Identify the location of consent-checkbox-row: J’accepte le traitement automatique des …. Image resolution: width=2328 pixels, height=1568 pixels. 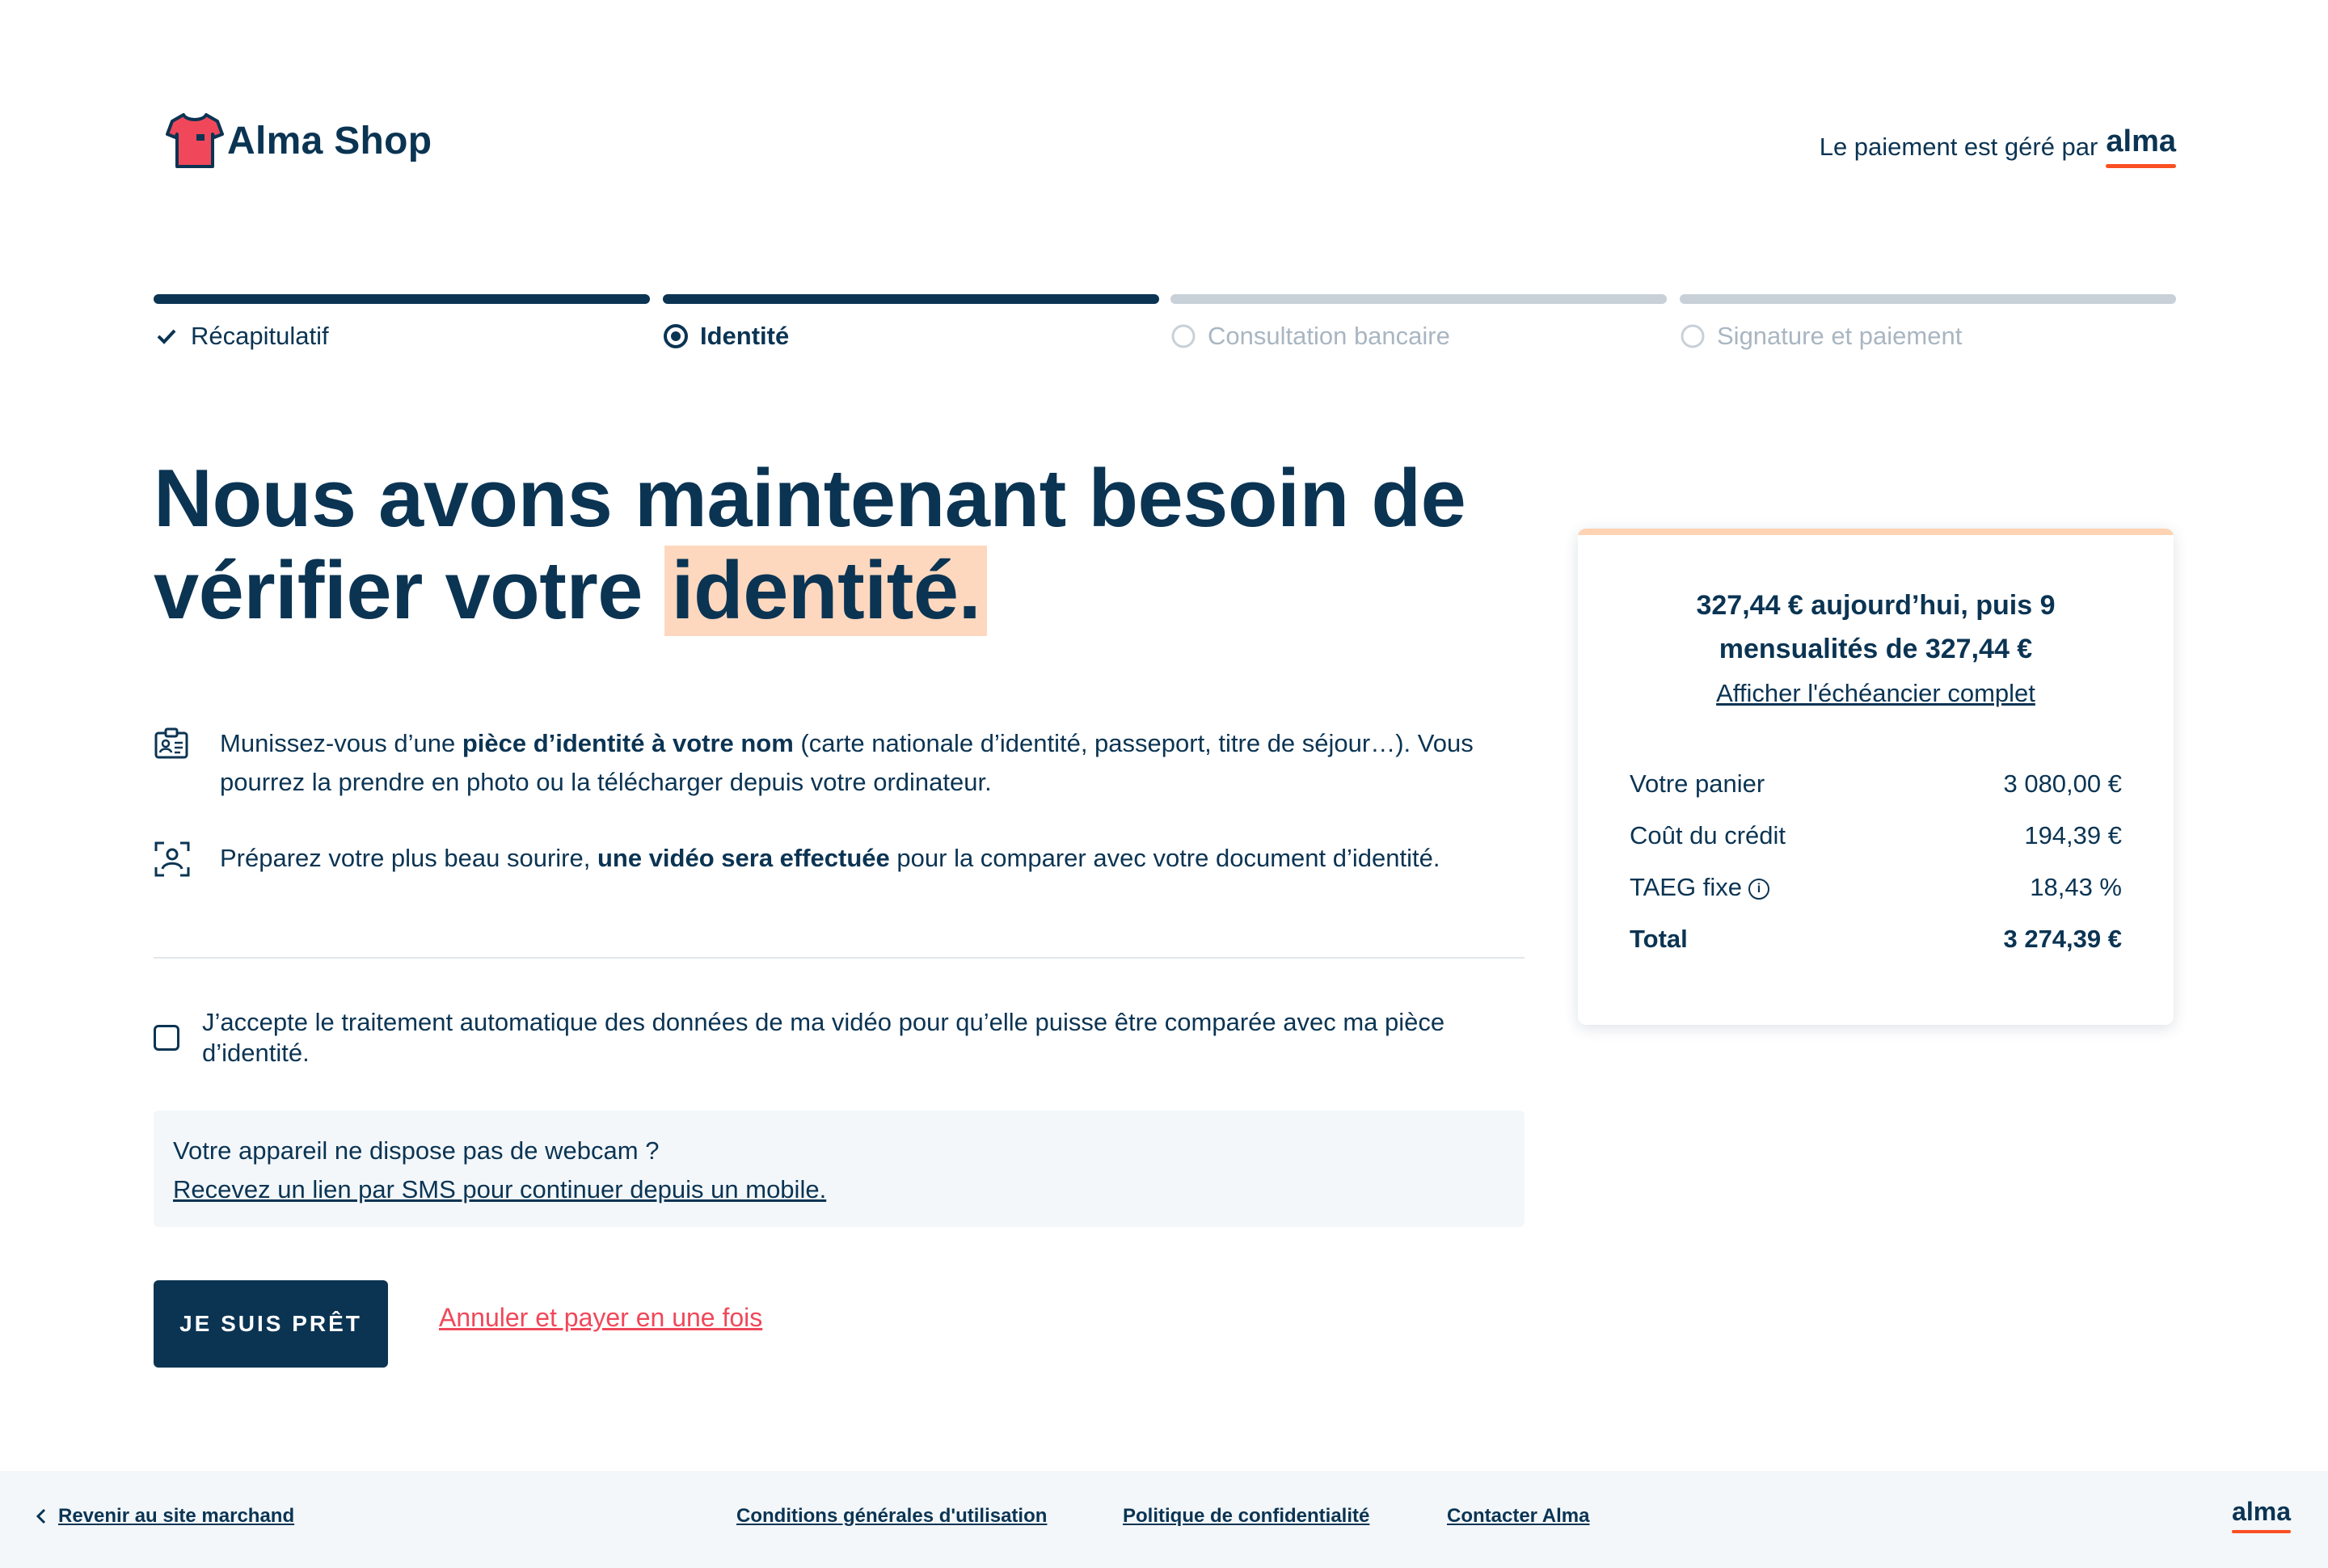
(841, 1038).